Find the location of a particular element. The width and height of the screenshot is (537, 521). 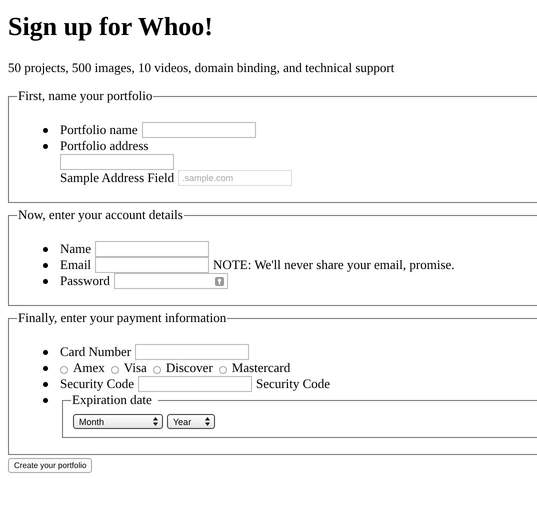

field-label: Portfolio name is located at coordinates (99, 130).